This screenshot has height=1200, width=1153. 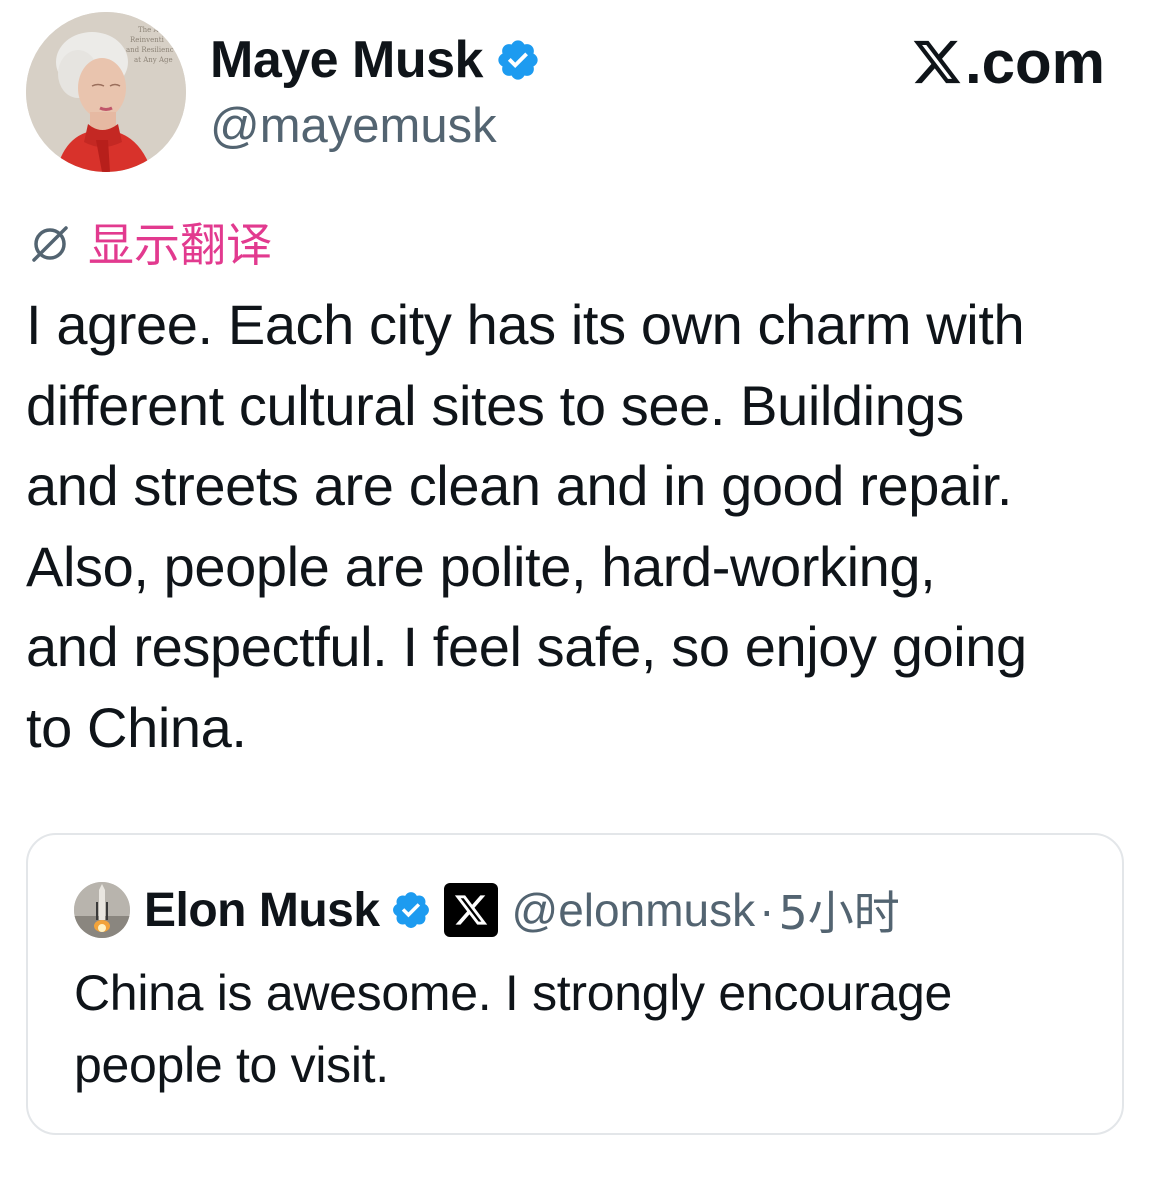 What do you see at coordinates (50, 244) in the screenshot?
I see `translate-icon` at bounding box center [50, 244].